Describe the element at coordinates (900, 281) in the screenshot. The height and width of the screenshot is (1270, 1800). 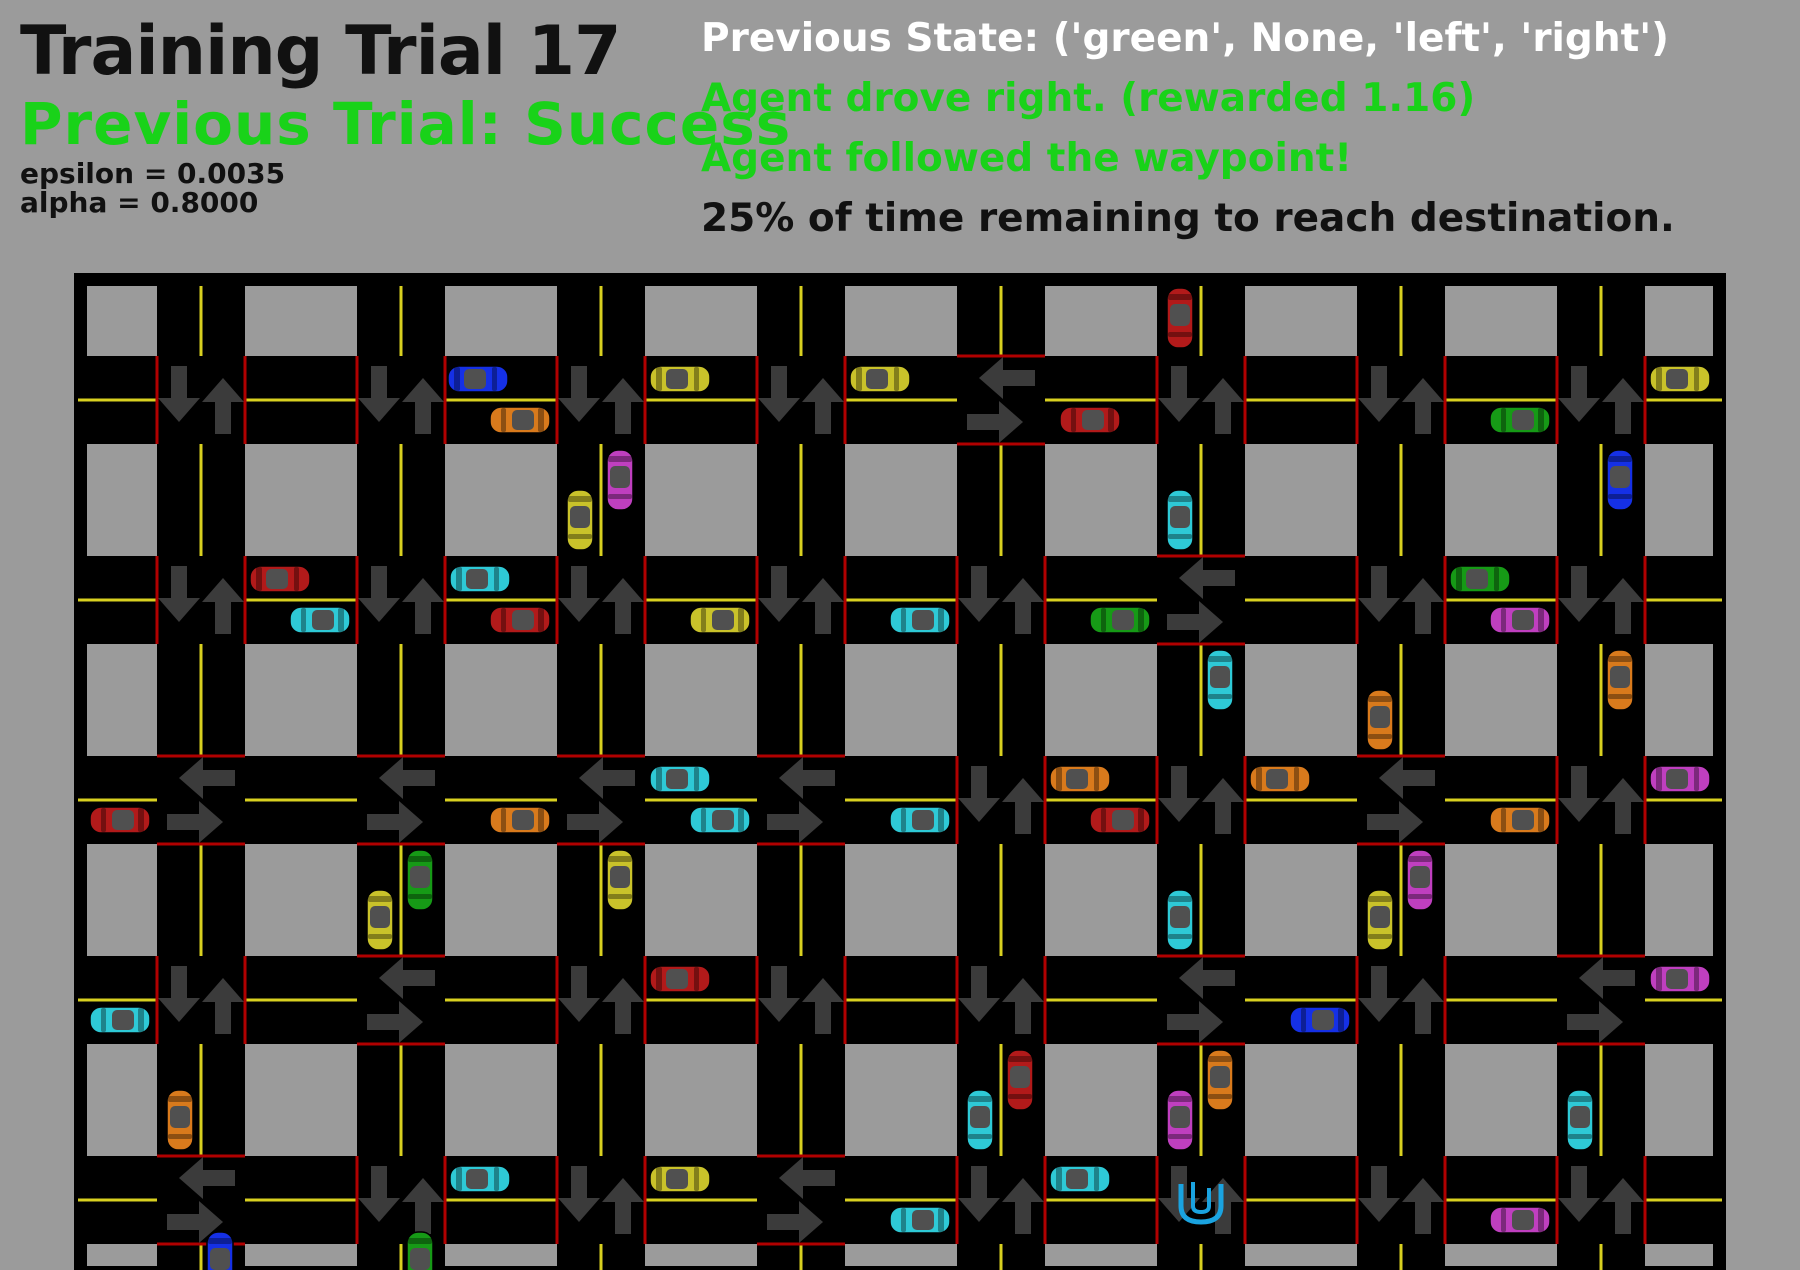
I see `road-top-edge` at that location.